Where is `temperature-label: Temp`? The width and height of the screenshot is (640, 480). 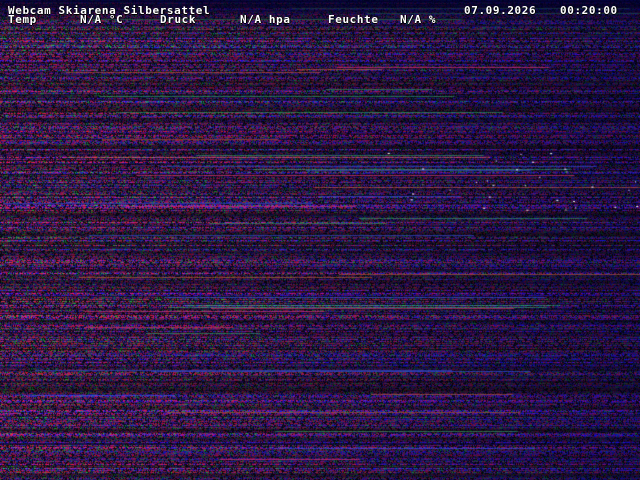 temperature-label: Temp is located at coordinates (22, 19).